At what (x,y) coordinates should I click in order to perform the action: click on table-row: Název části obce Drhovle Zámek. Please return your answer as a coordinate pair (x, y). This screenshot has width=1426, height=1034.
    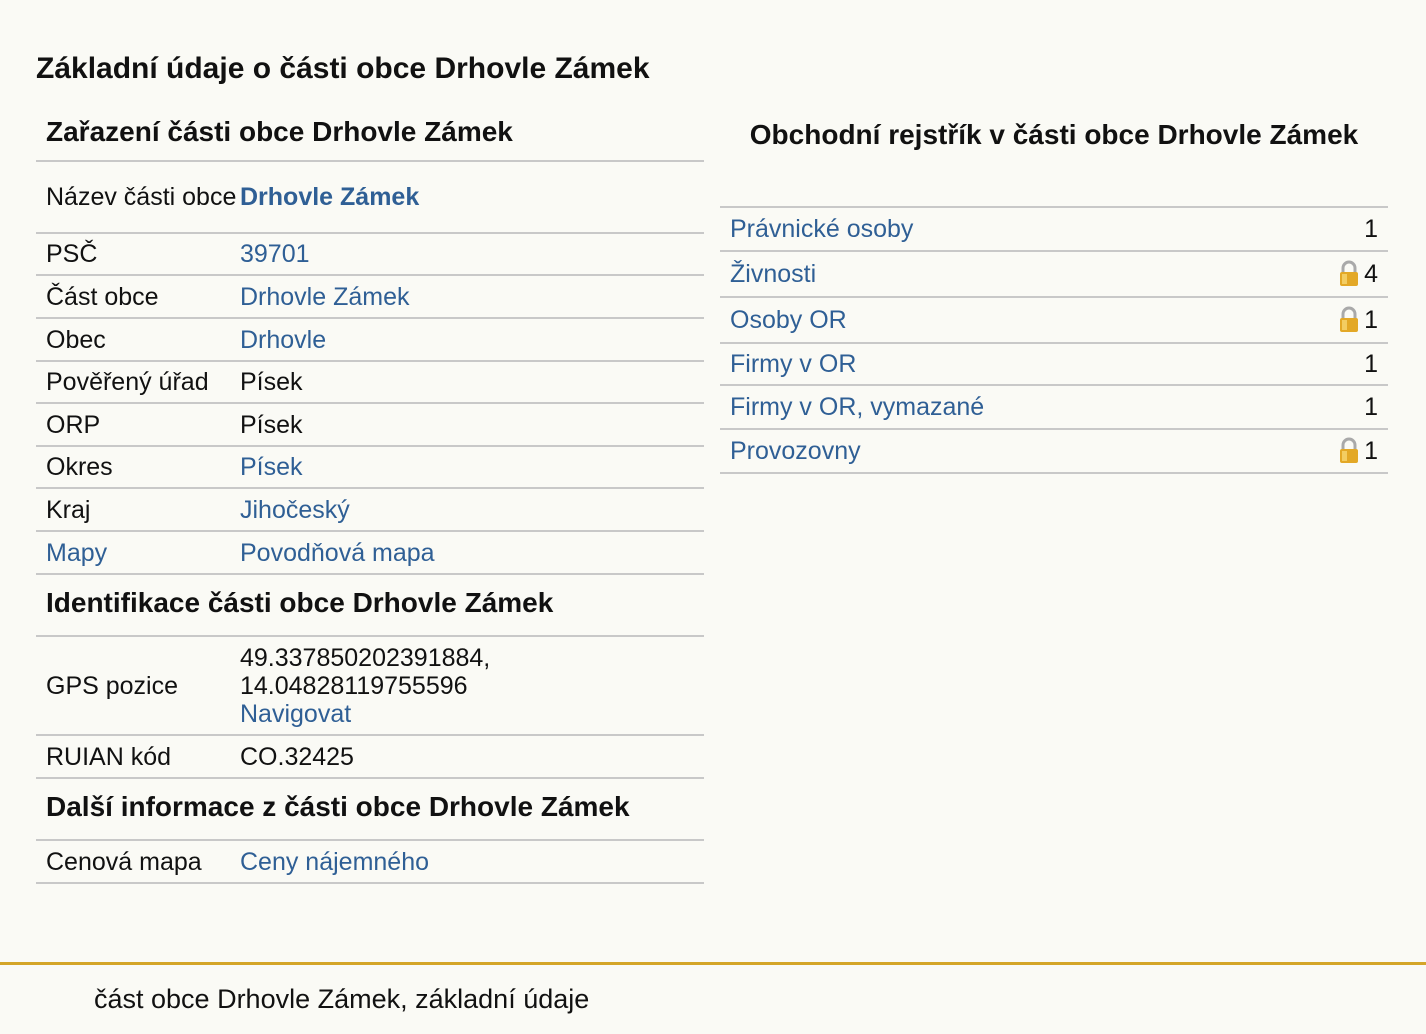
    Looking at the image, I should click on (370, 198).